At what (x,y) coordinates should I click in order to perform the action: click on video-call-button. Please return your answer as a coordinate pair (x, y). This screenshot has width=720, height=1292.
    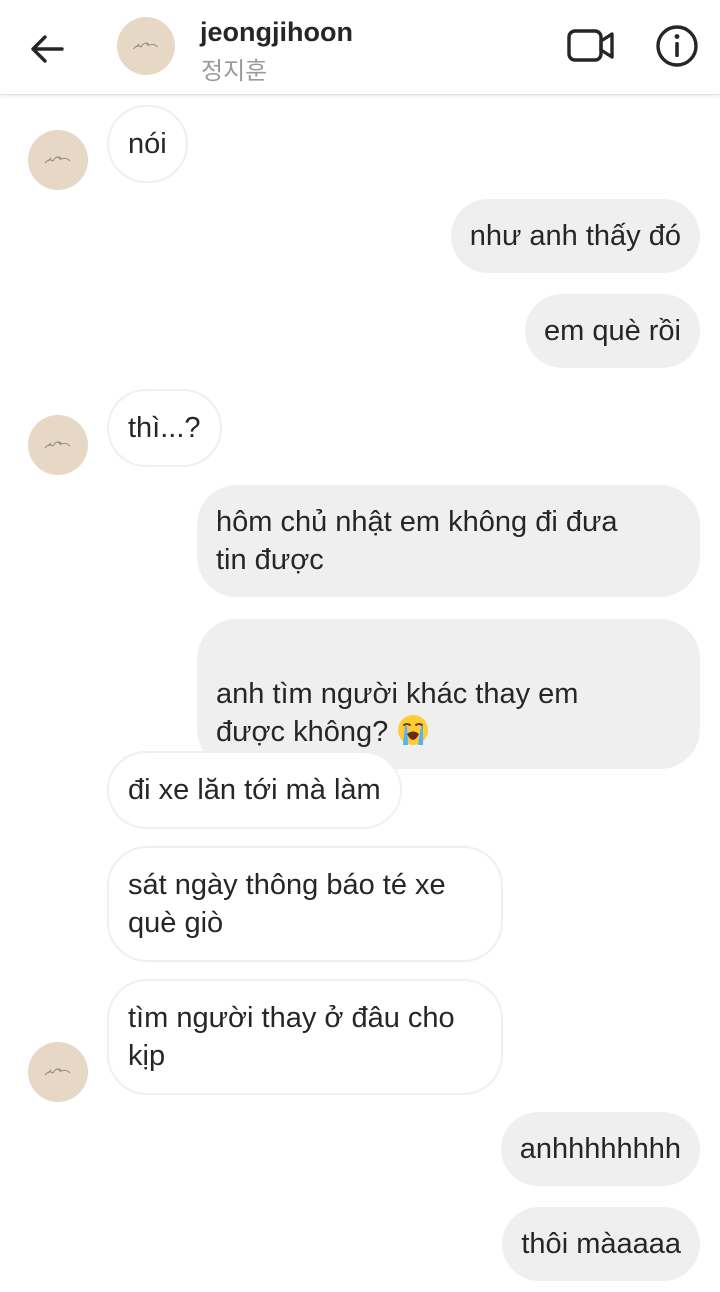
    Looking at the image, I should click on (591, 46).